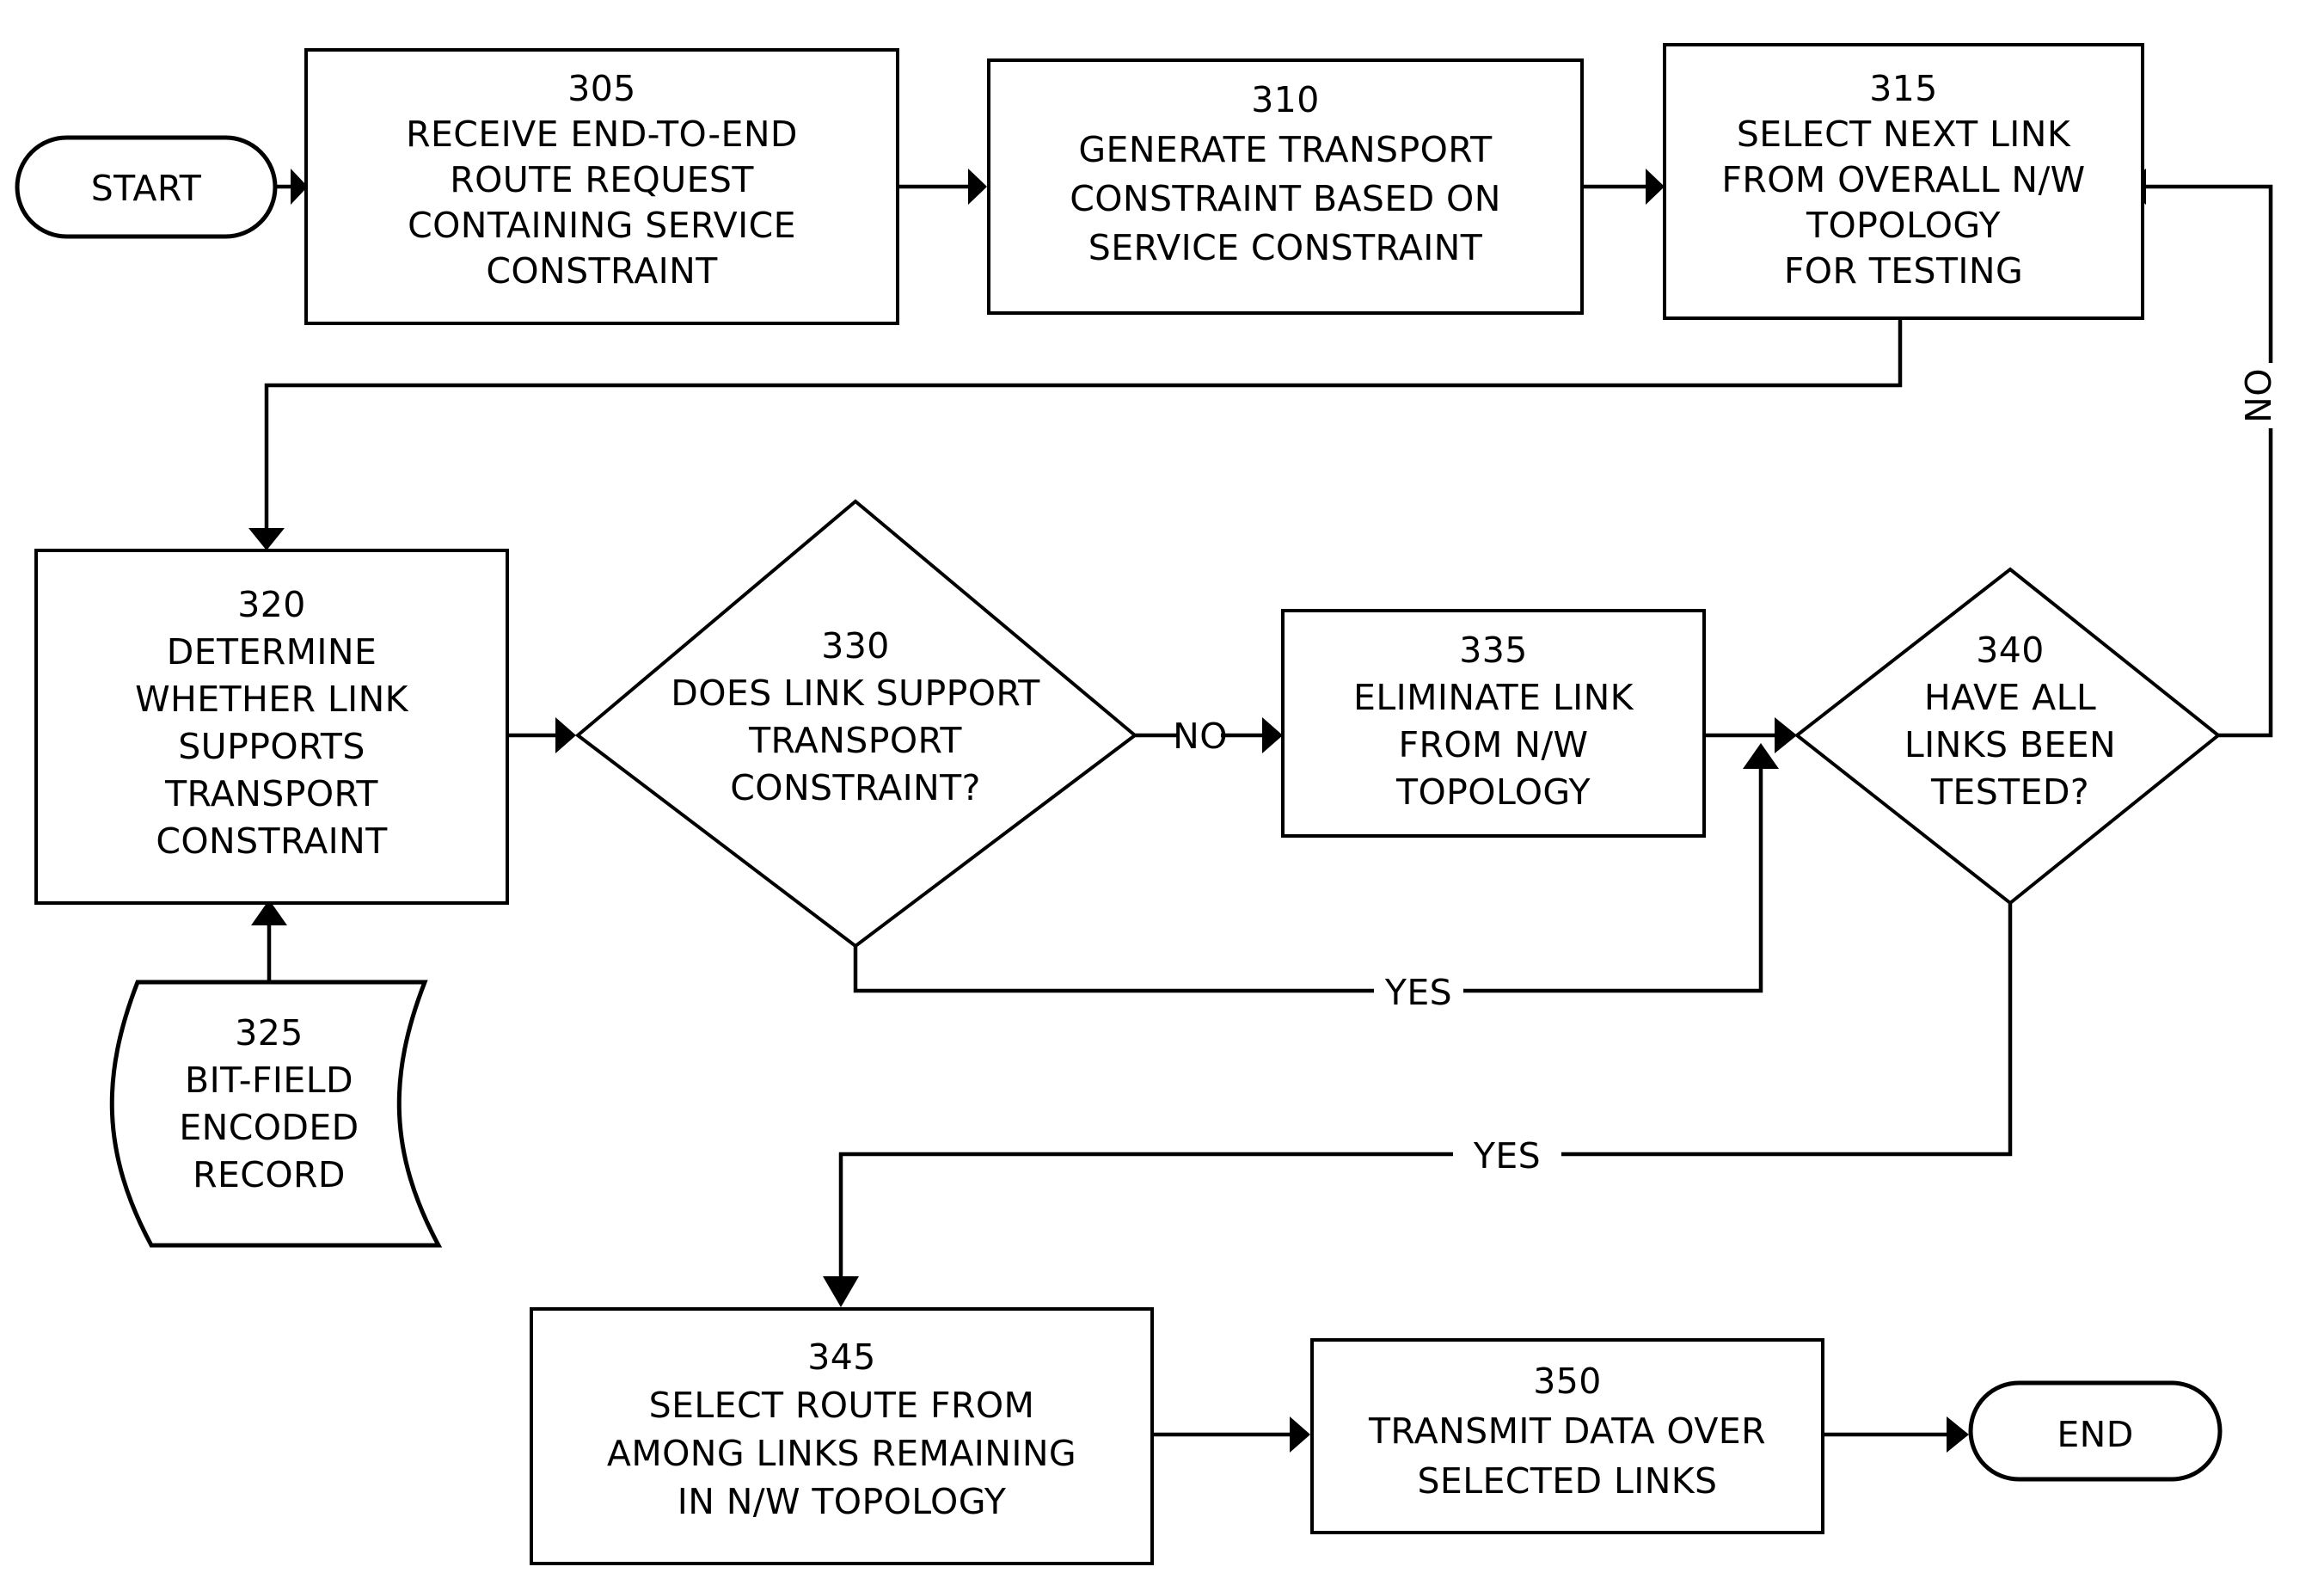 The image size is (2324, 1579). What do you see at coordinates (269, 1127) in the screenshot?
I see `node-325-line-1: ENCODED` at bounding box center [269, 1127].